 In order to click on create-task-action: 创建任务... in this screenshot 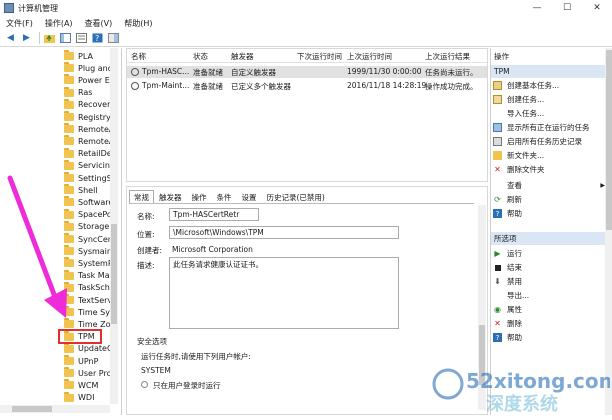, I will do `click(549, 99)`.